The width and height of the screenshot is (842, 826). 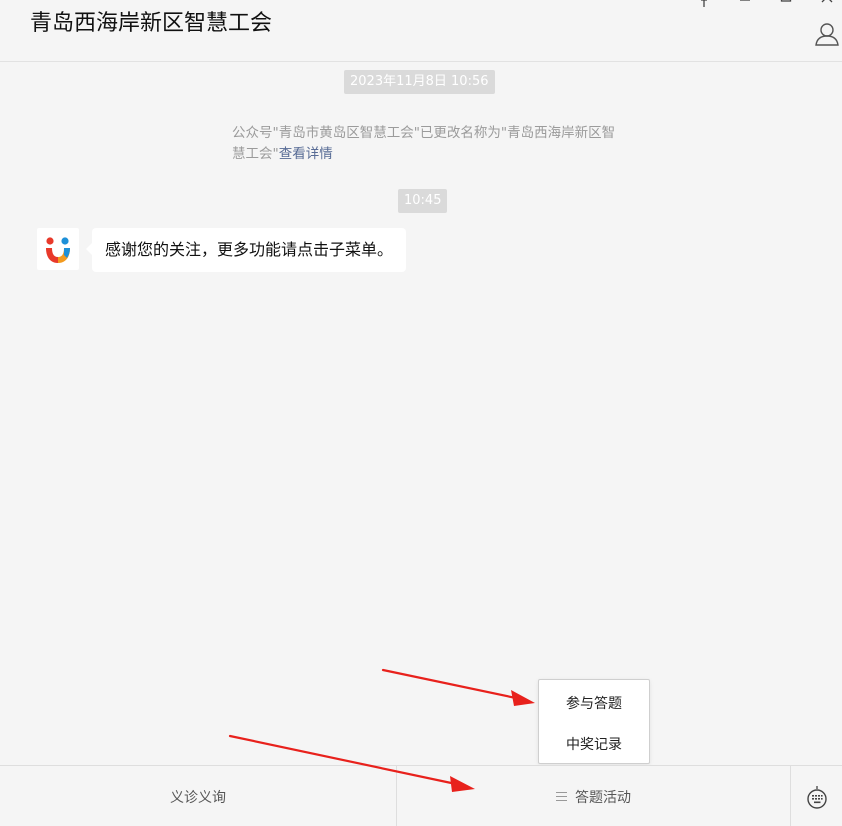 I want to click on chat-header: 青岛西海岸新区智慧工会, so click(x=421, y=31).